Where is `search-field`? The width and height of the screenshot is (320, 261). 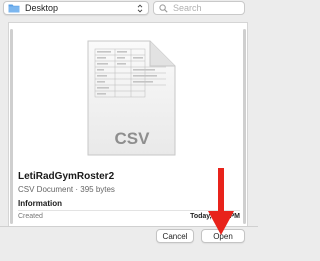 search-field is located at coordinates (199, 8).